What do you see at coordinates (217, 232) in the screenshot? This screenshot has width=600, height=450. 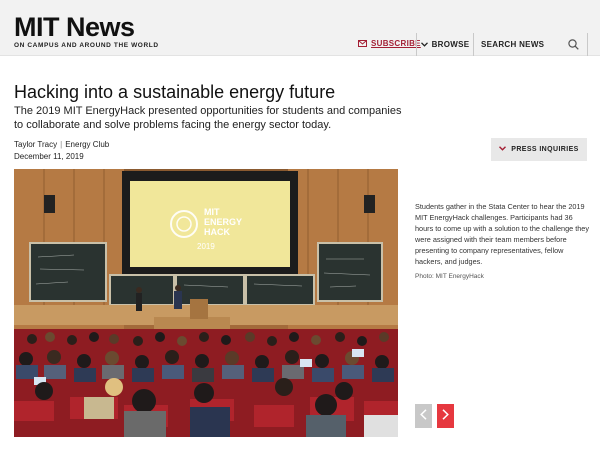 I see `screen-text-3: HACK` at bounding box center [217, 232].